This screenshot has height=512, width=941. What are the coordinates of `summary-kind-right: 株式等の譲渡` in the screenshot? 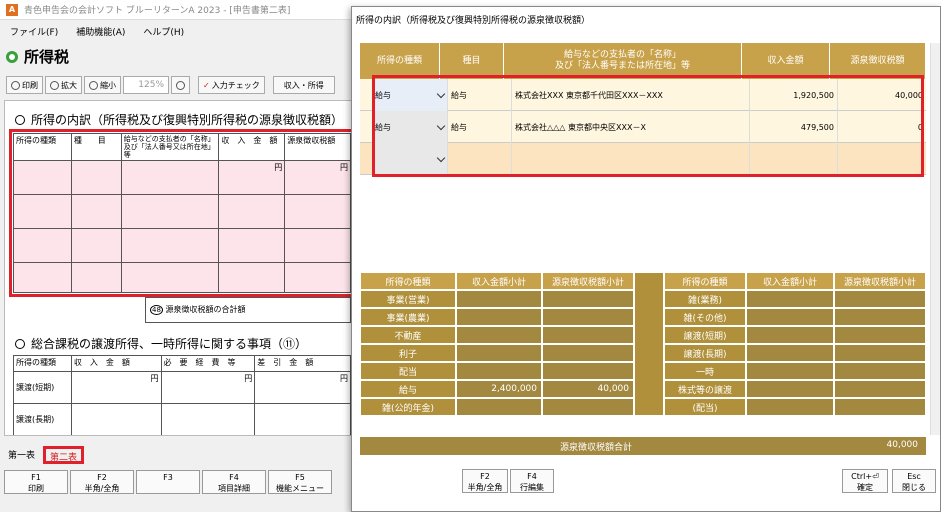 It's located at (705, 389).